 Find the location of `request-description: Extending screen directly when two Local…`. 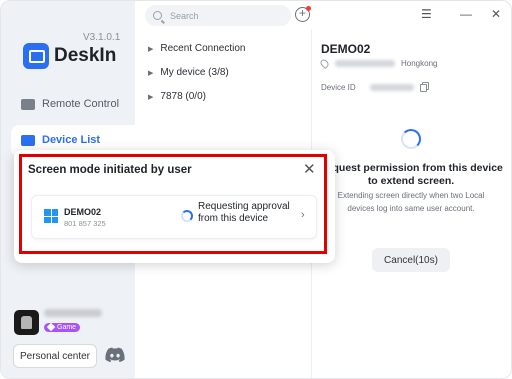

request-description: Extending screen directly when two Local… is located at coordinates (411, 202).